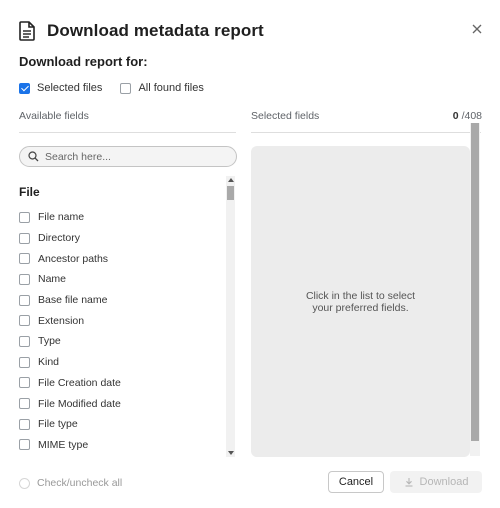 This screenshot has width=500, height=508. Describe the element at coordinates (24, 88) in the screenshot. I see `selected-files-checkbox` at that location.